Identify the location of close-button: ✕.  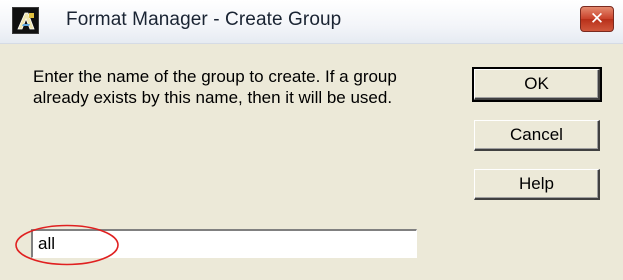
(597, 19).